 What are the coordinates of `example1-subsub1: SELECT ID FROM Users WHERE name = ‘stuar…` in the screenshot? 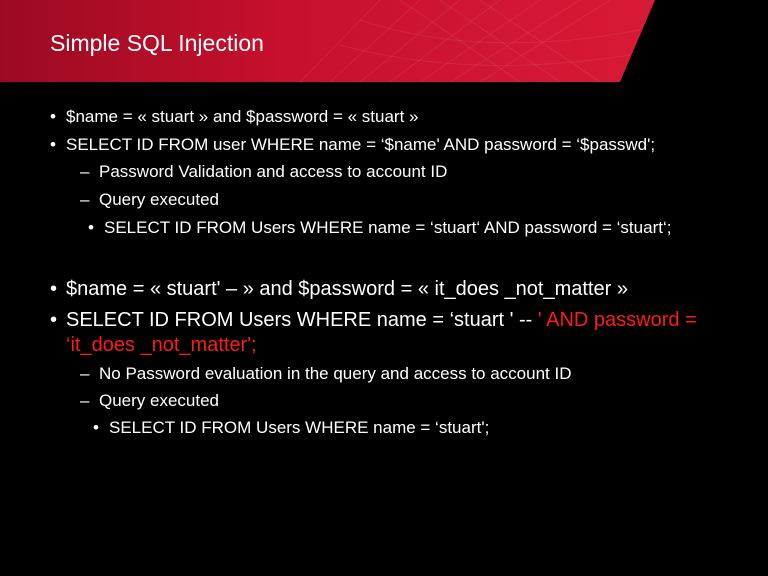 It's located at (388, 227).